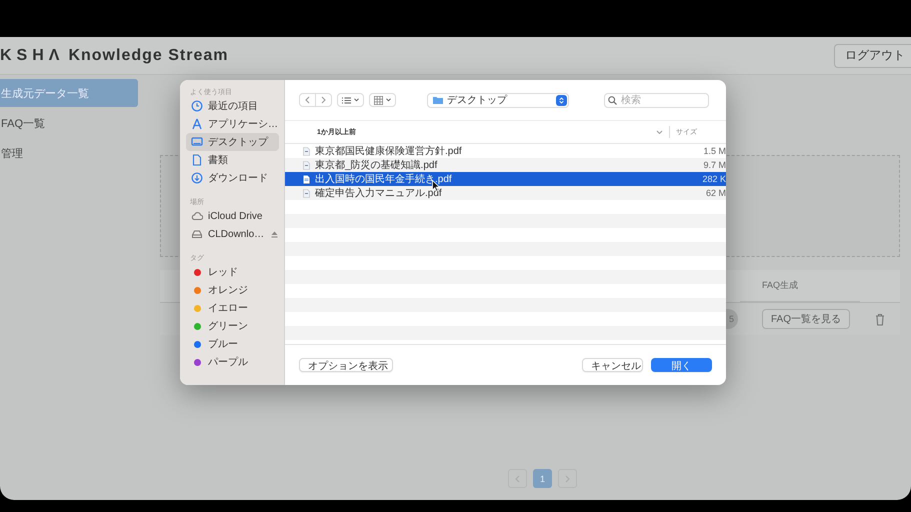  Describe the element at coordinates (872, 56) in the screenshot. I see `logout-button: ログアウト` at that location.